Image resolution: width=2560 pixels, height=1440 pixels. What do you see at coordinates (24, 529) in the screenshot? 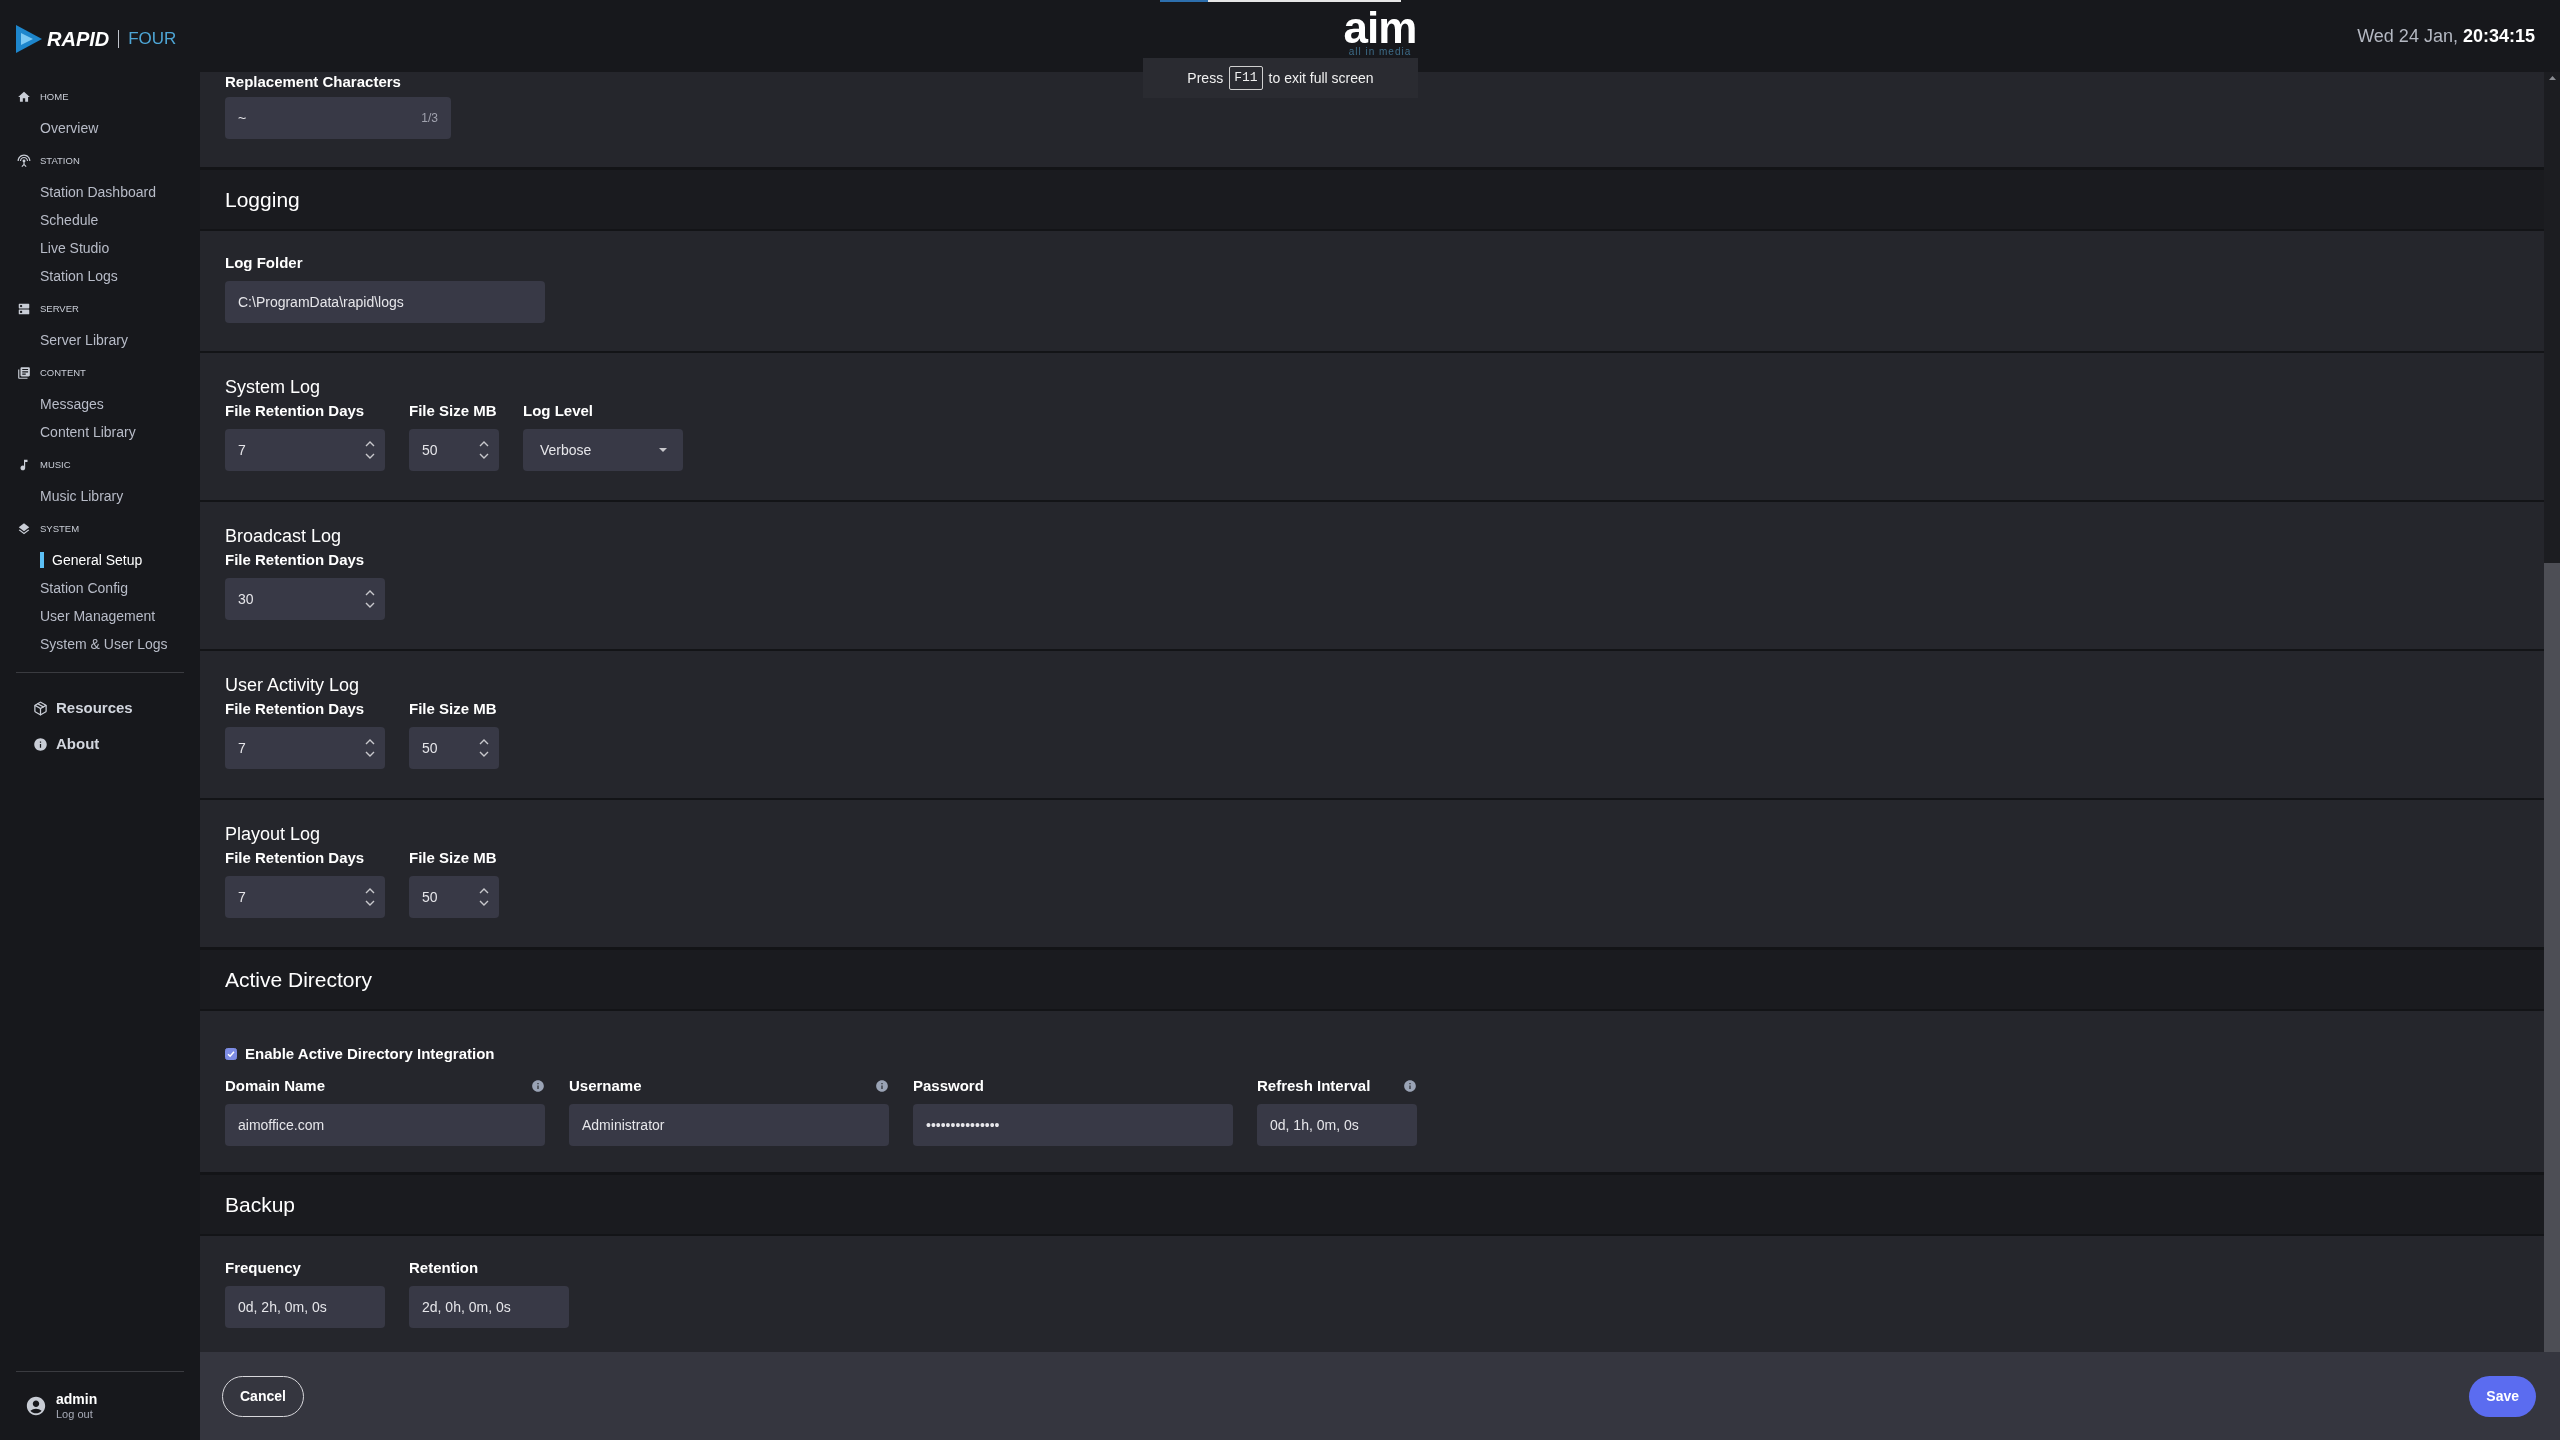
I see `layers-icon` at bounding box center [24, 529].